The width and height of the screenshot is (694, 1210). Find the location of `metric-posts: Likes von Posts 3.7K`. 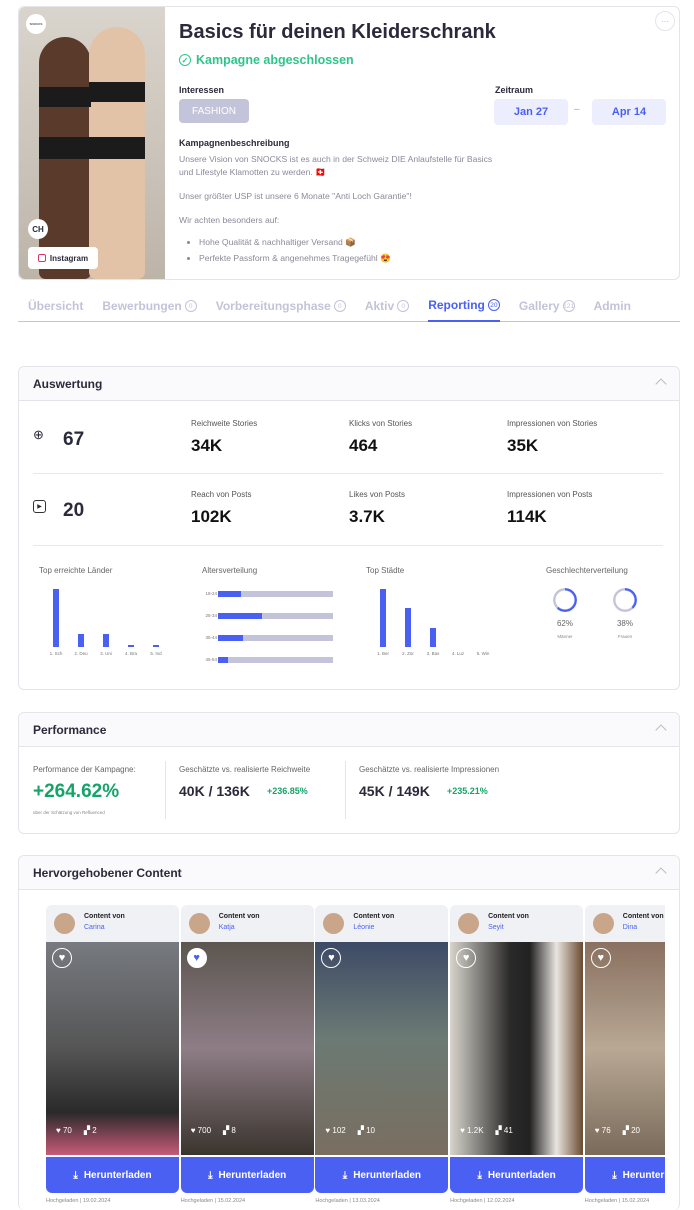

metric-posts: Likes von Posts 3.7K is located at coordinates (377, 508).